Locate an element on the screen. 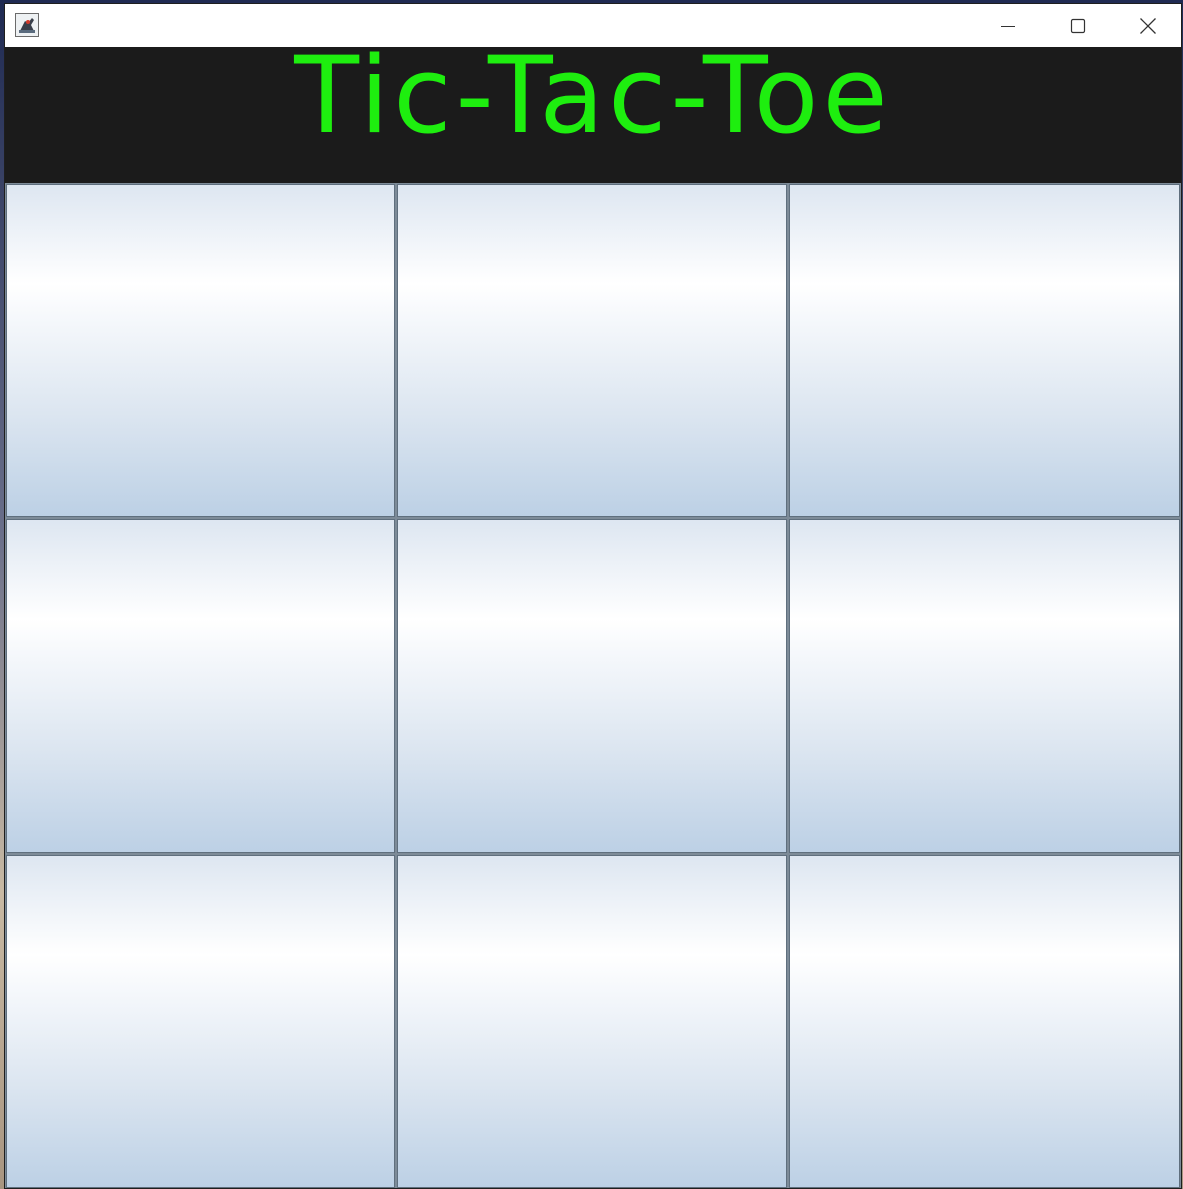 The height and width of the screenshot is (1189, 1183). java-duke-icon is located at coordinates (27, 25).